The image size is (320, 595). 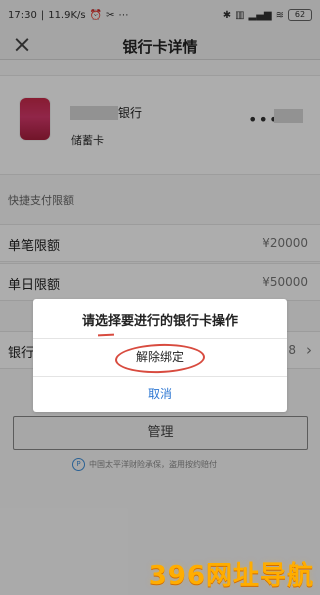 What do you see at coordinates (231, 576) in the screenshot?
I see `site-watermark: 396网址导航` at bounding box center [231, 576].